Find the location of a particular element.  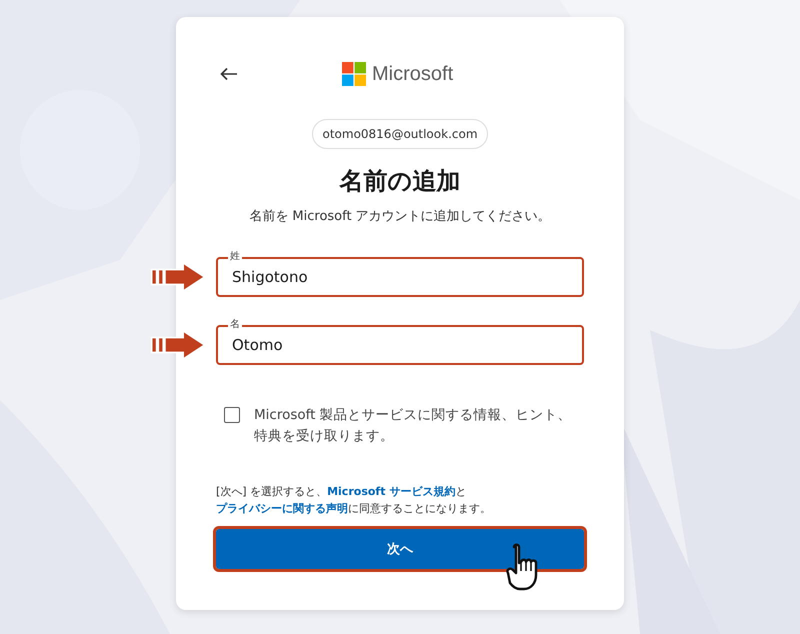

checkbox-label: Microsoft 製品とサービスに関する情報、ヒント、特典を受け取ります。 is located at coordinates (413, 426).